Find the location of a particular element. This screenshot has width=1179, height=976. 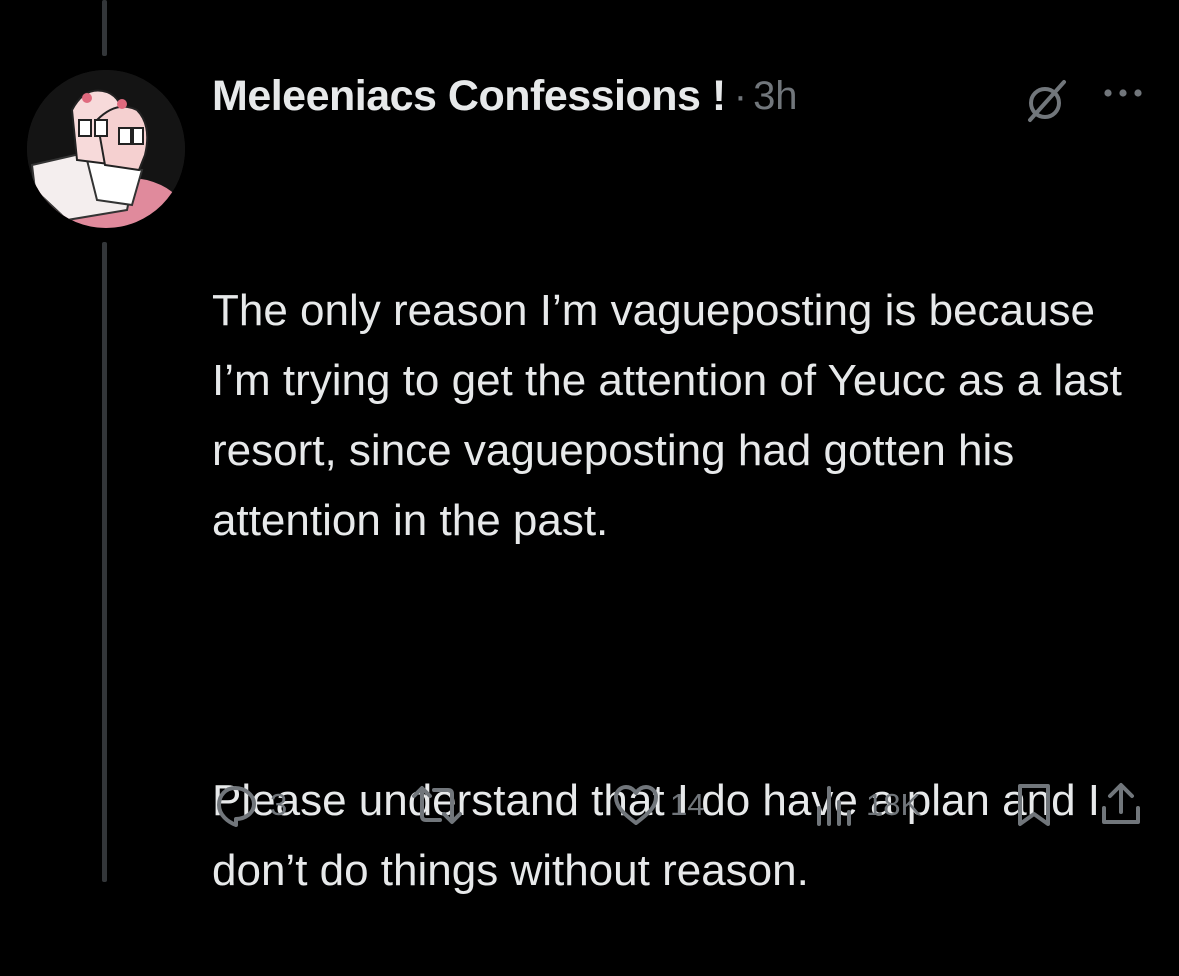

avatar is located at coordinates (106, 149).